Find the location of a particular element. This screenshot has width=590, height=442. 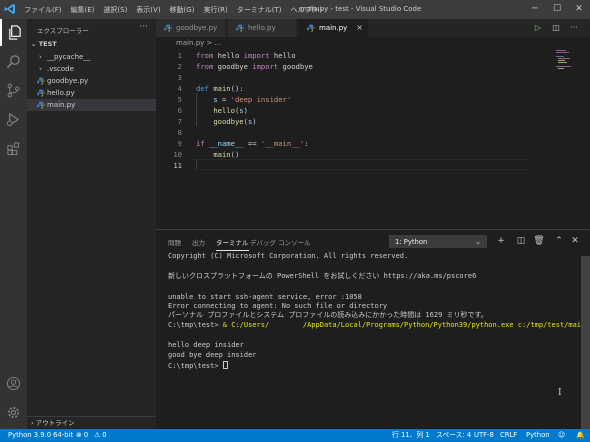

panel-tab-problems: 問題 is located at coordinates (174, 242).